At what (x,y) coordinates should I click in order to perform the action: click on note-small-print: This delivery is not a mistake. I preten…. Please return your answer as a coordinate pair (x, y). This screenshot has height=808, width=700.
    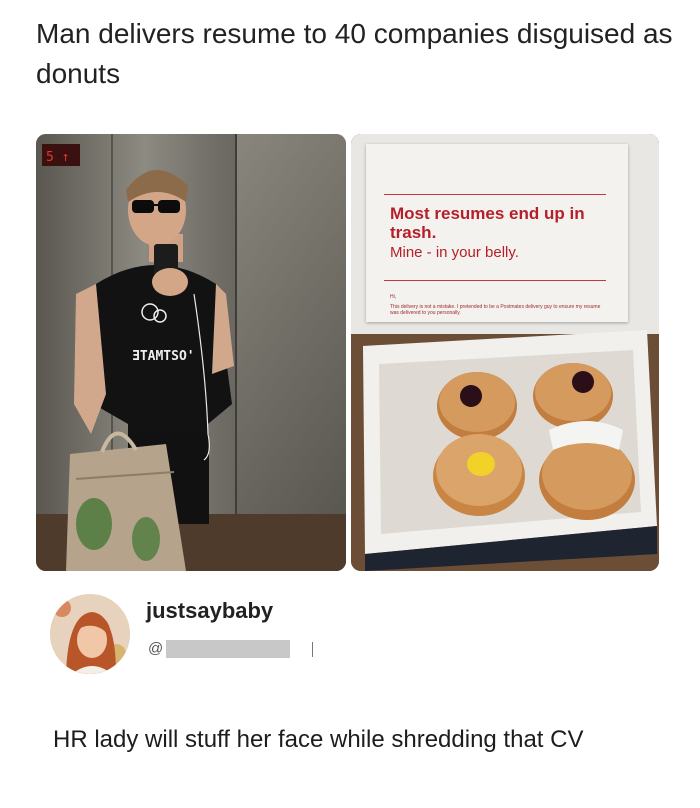
    Looking at the image, I should click on (495, 310).